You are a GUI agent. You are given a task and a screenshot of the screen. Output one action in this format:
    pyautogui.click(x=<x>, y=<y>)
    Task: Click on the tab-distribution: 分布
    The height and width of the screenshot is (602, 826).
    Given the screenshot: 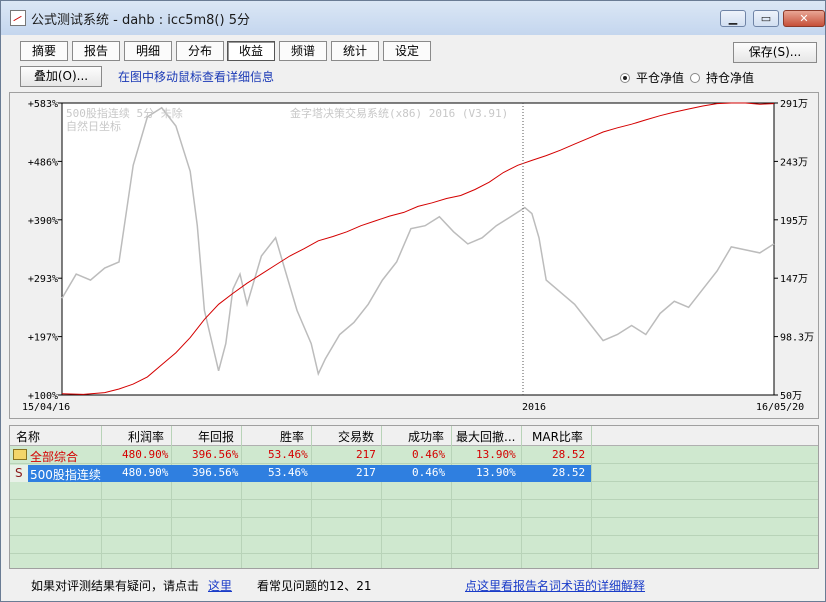 What is the action you would take?
    pyautogui.click(x=200, y=51)
    